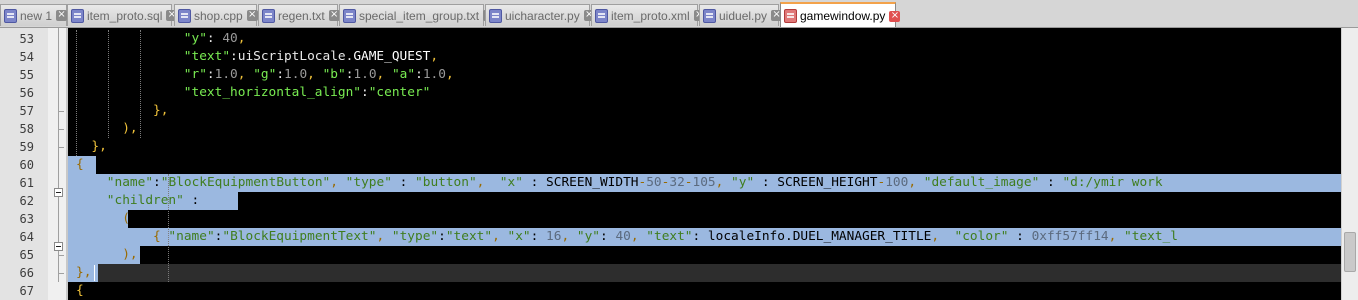 Image resolution: width=1358 pixels, height=300 pixels. What do you see at coordinates (1349, 164) in the screenshot?
I see `vertical-scrollbar` at bounding box center [1349, 164].